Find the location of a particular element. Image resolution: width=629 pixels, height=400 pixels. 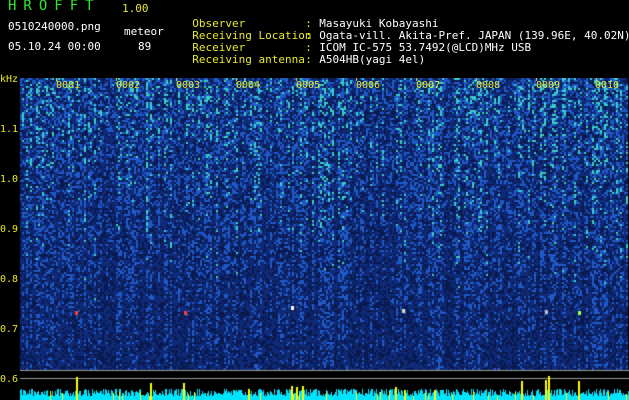

datetime: 05.10.24 00:00 is located at coordinates (54, 46).